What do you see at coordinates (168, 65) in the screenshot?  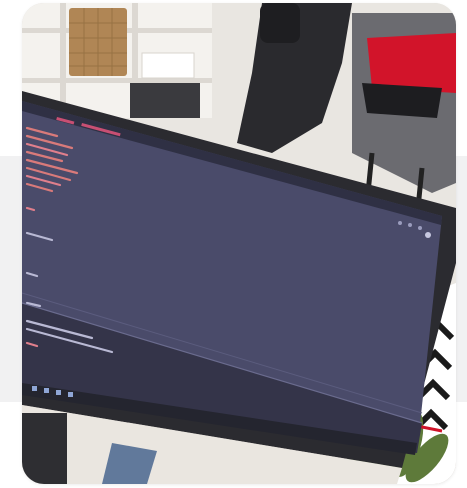 I see `white-box` at bounding box center [168, 65].